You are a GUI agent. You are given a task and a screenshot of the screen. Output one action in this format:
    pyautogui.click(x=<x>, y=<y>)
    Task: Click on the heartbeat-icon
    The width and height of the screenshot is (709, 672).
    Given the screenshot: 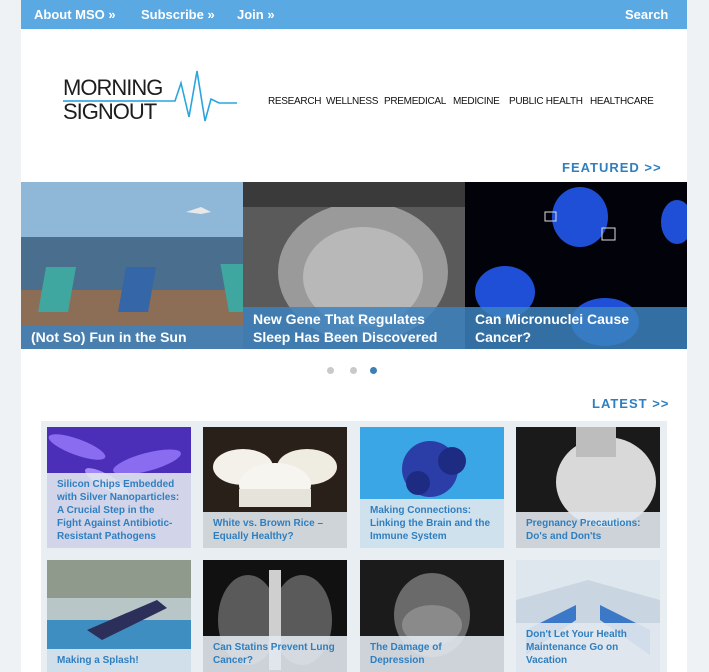 What is the action you would take?
    pyautogui.click(x=150, y=96)
    